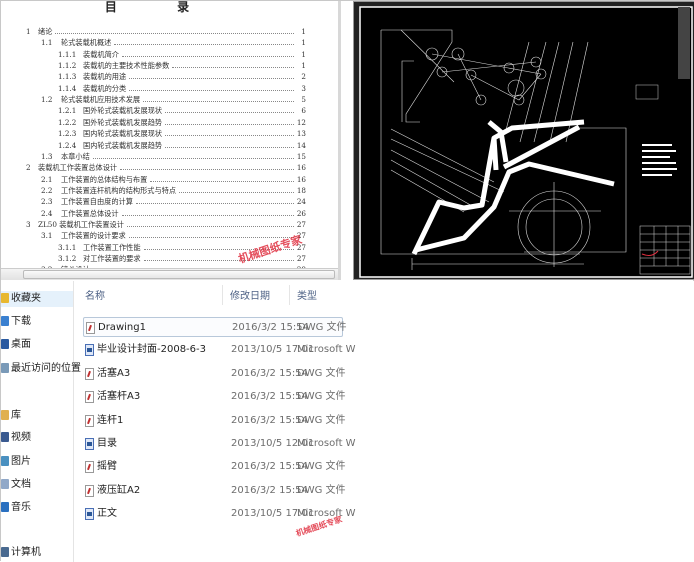 Image resolution: width=694 pixels, height=562 pixels. I want to click on toc-entry: 2.3 工作装置自由度的计算 24, so click(153, 202).